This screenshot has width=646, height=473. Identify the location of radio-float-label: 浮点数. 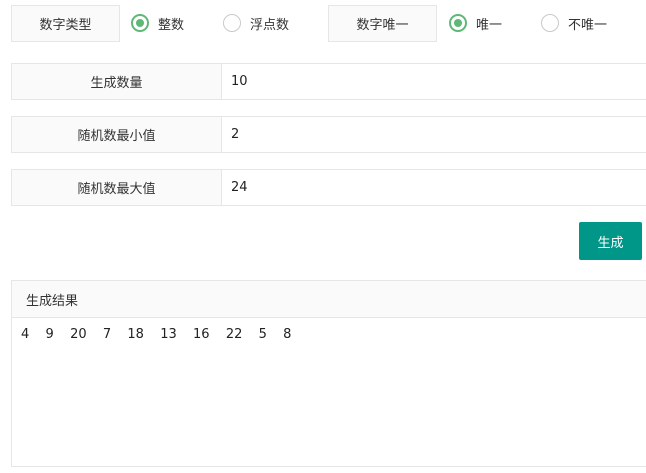
(270, 25).